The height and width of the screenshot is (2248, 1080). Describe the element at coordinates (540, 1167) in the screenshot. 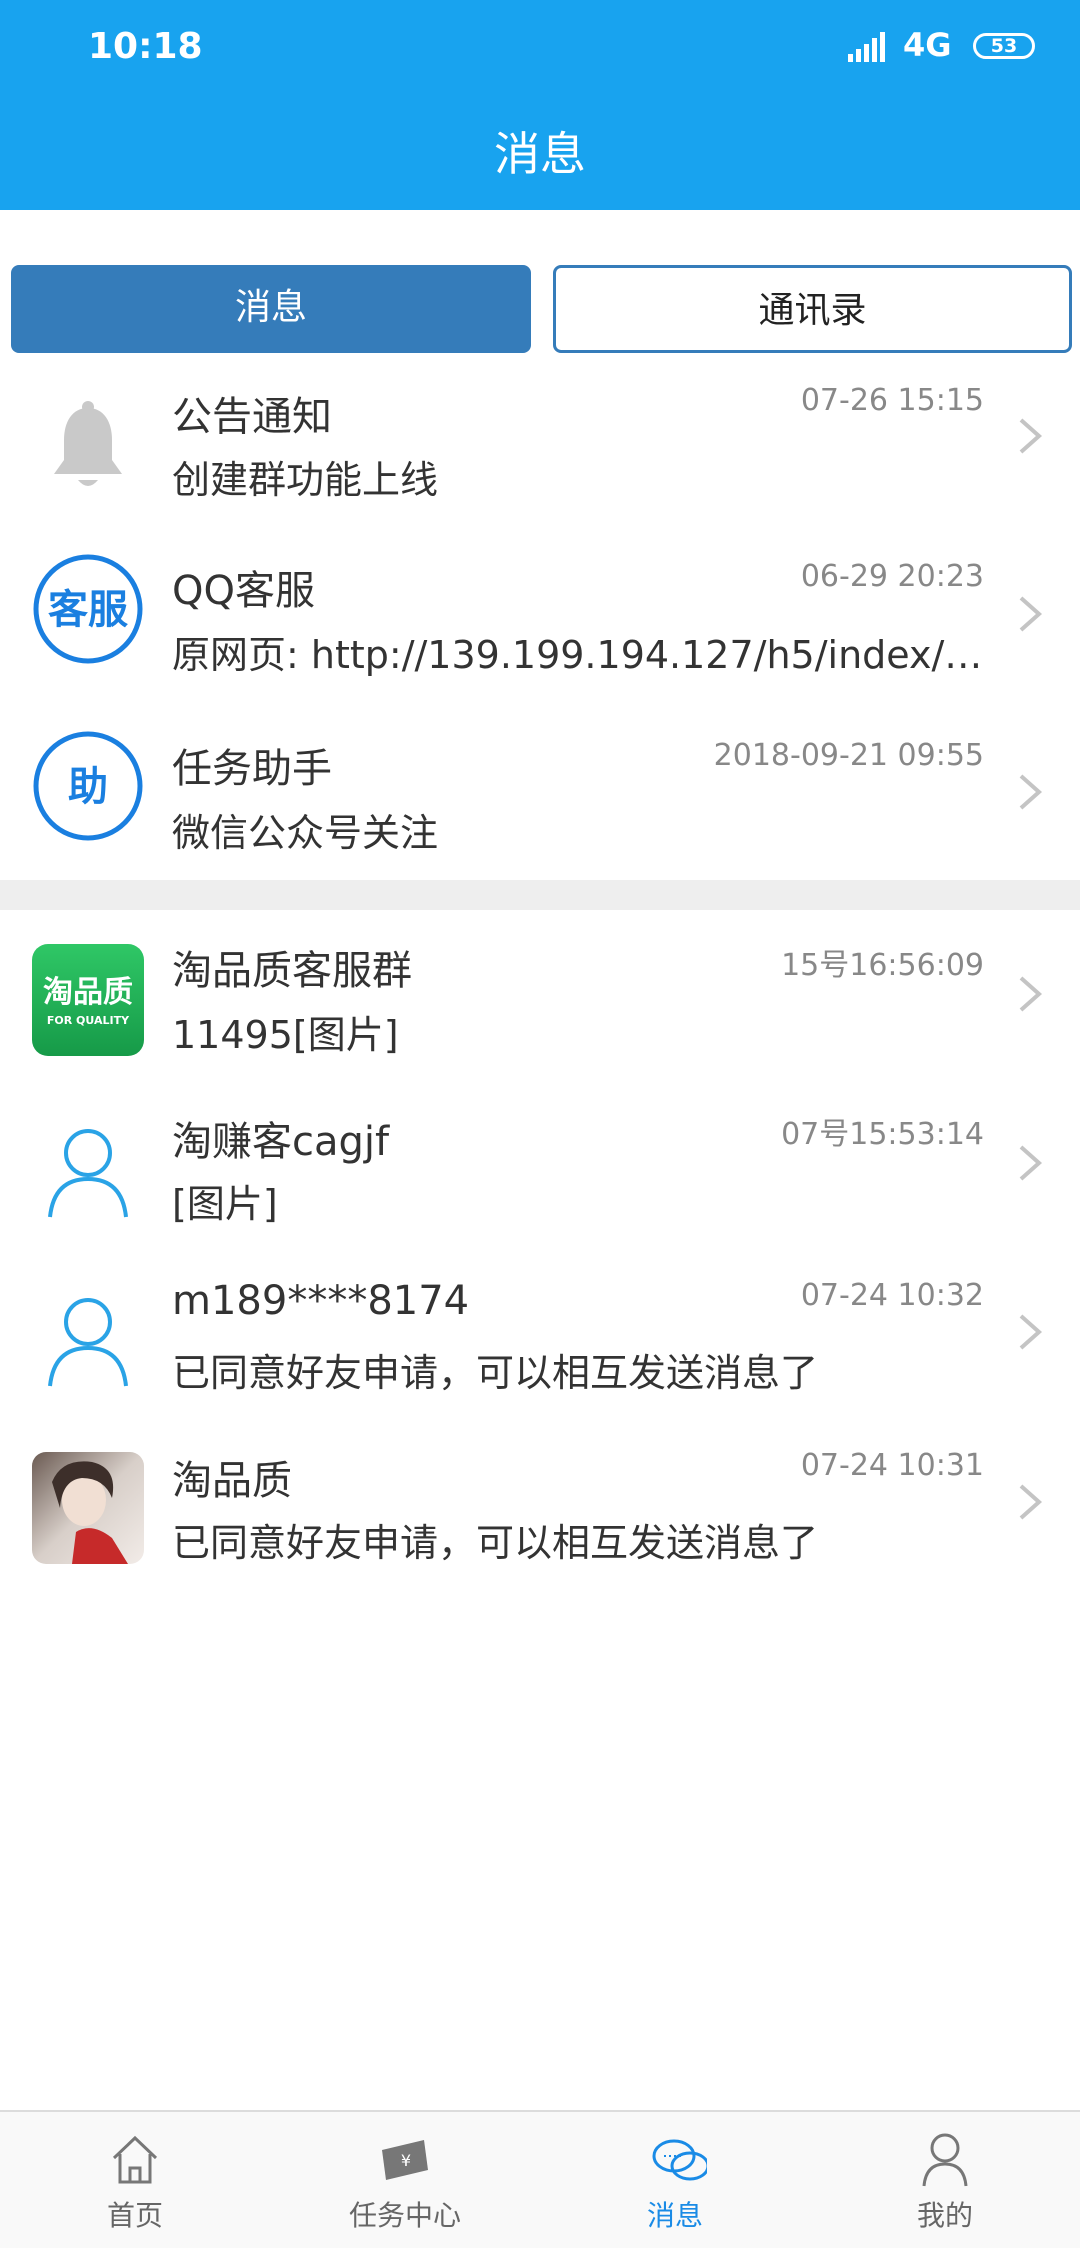

I see `conversation-item: 淘赚客cagjf 07号15:53:14 [图片]` at that location.